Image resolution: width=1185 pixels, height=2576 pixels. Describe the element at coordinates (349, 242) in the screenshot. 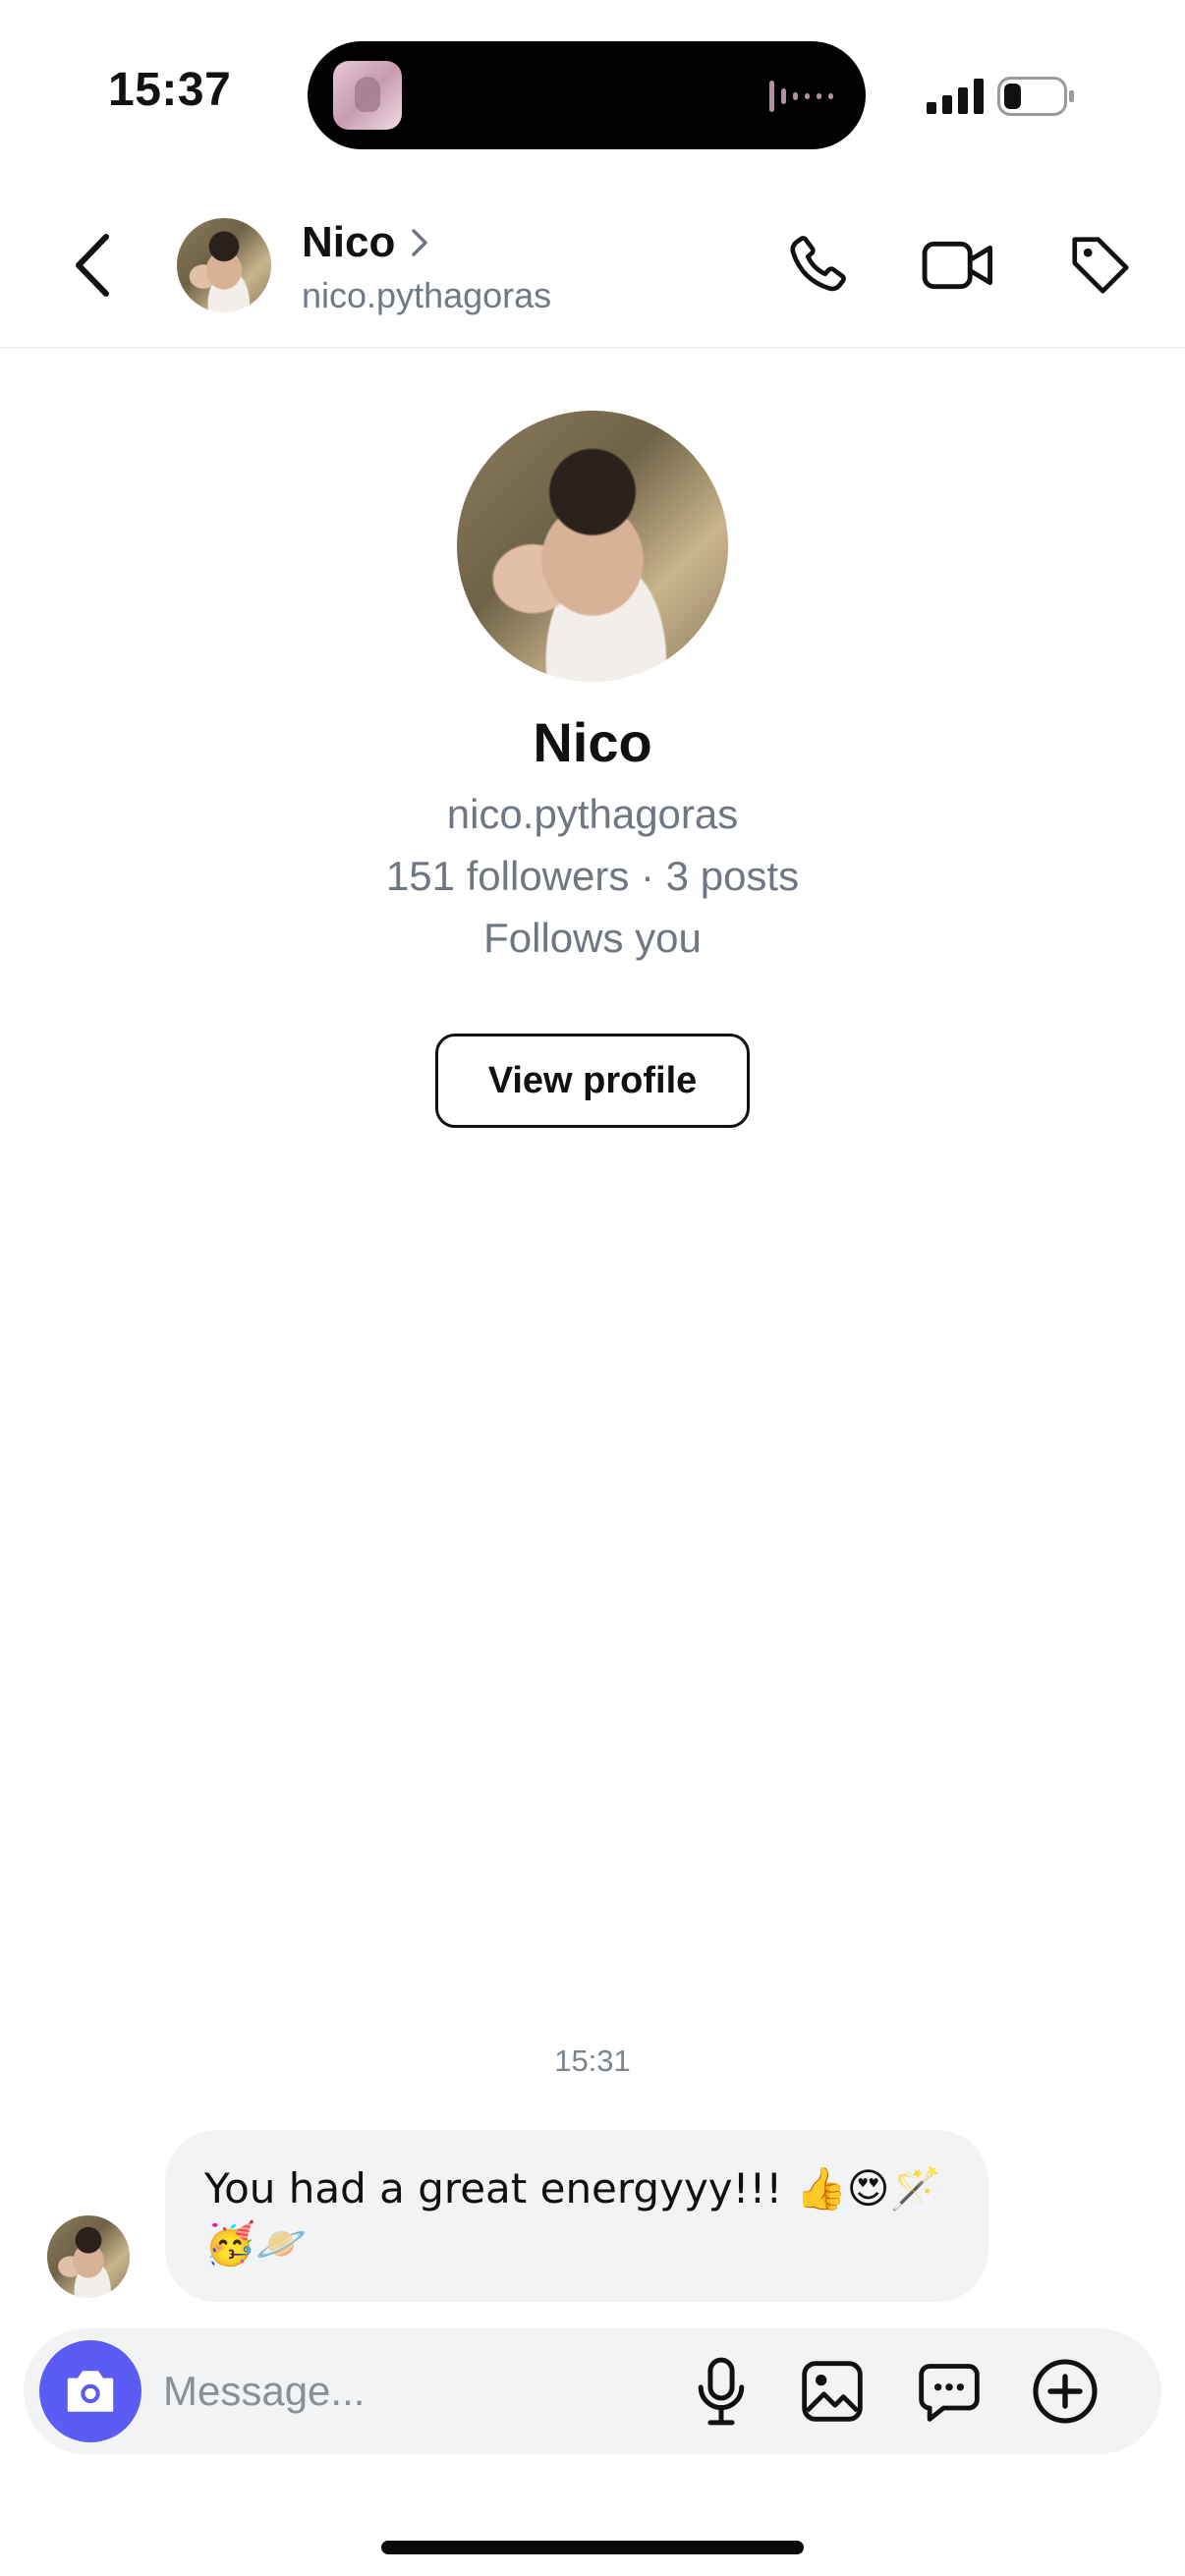

I see `header-name: Nico` at that location.